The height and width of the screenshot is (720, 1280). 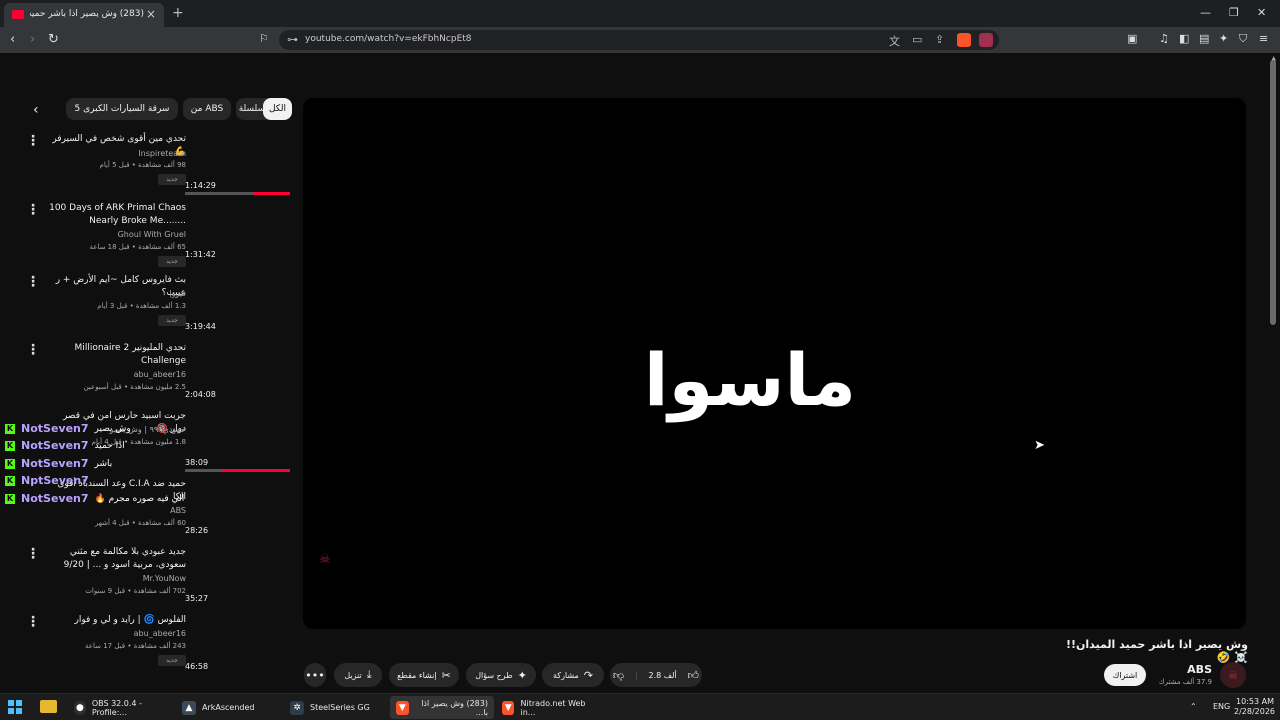 I want to click on brave-shields-icon, so click(x=964, y=40).